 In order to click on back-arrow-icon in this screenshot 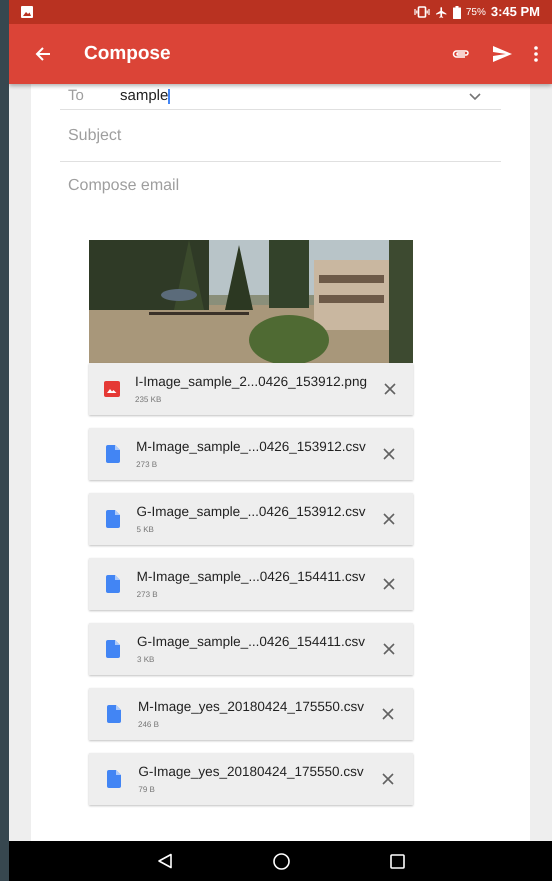, I will do `click(43, 54)`.